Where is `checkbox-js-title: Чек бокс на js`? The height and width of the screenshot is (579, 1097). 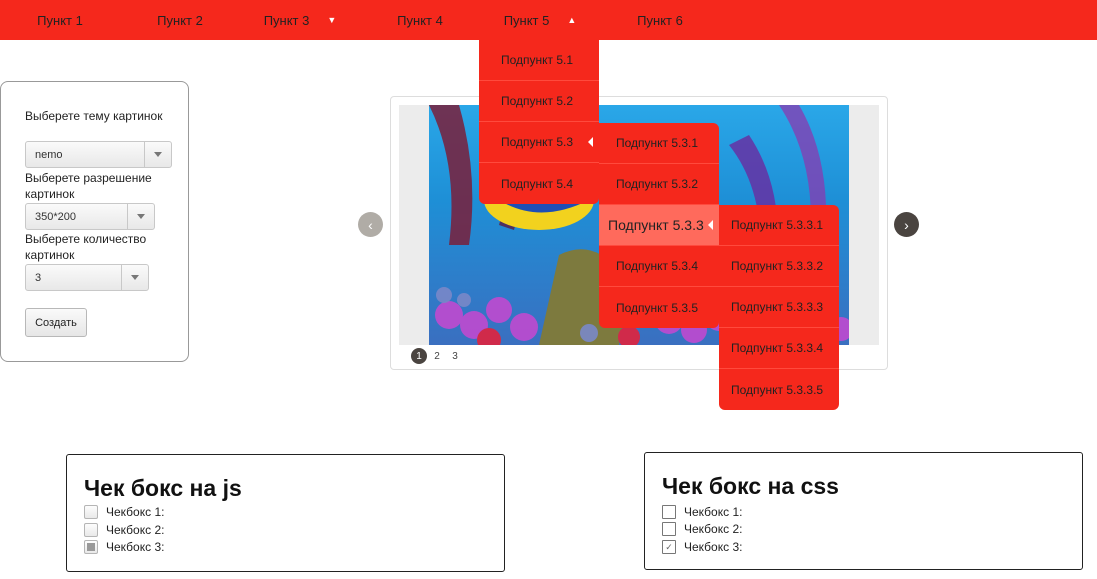 checkbox-js-title: Чек бокс на js is located at coordinates (163, 488).